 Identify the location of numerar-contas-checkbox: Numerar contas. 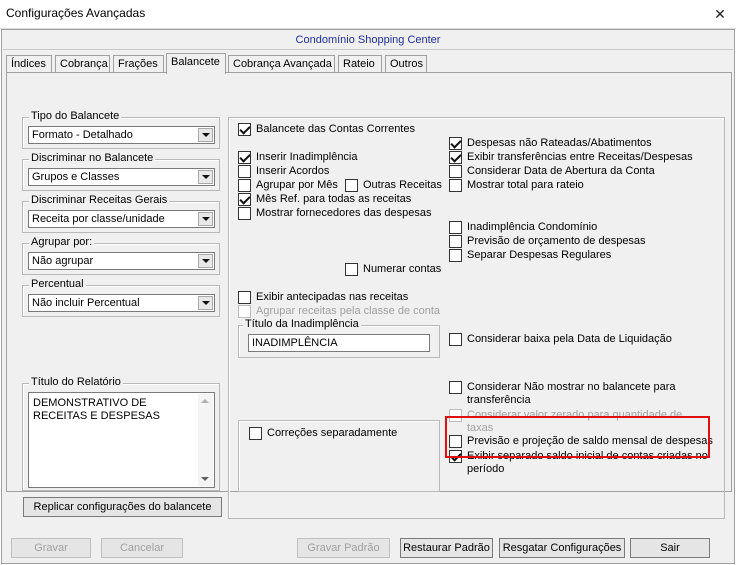
(393, 269).